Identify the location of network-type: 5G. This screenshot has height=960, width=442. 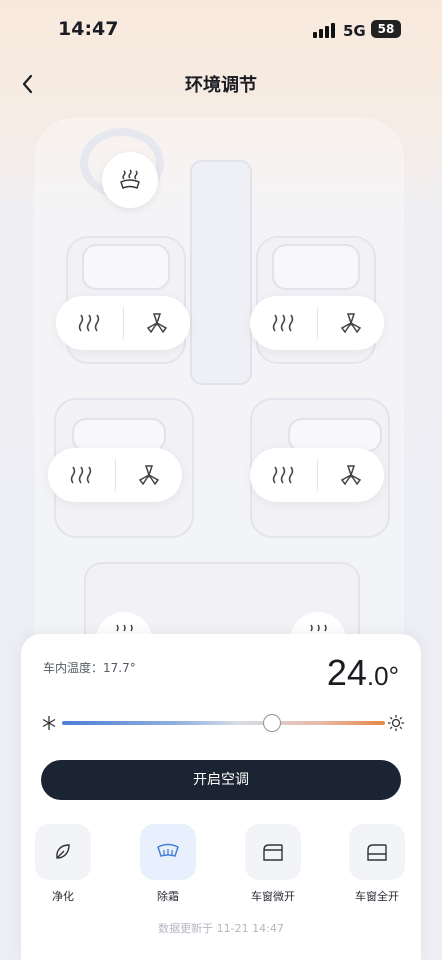
(354, 31).